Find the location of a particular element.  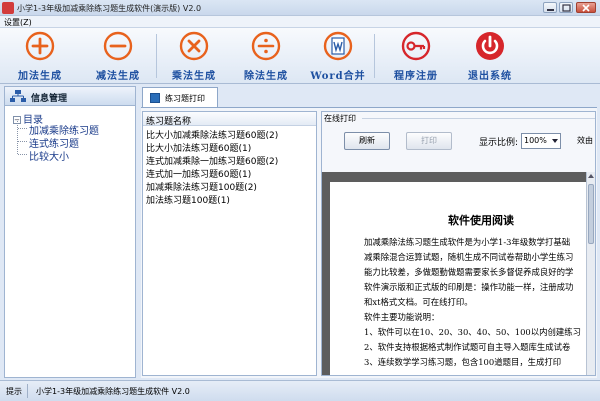

document-line: 减乘除混合运算试题，随机生成不同试卷帮助小学生练习 is located at coordinates (469, 257).